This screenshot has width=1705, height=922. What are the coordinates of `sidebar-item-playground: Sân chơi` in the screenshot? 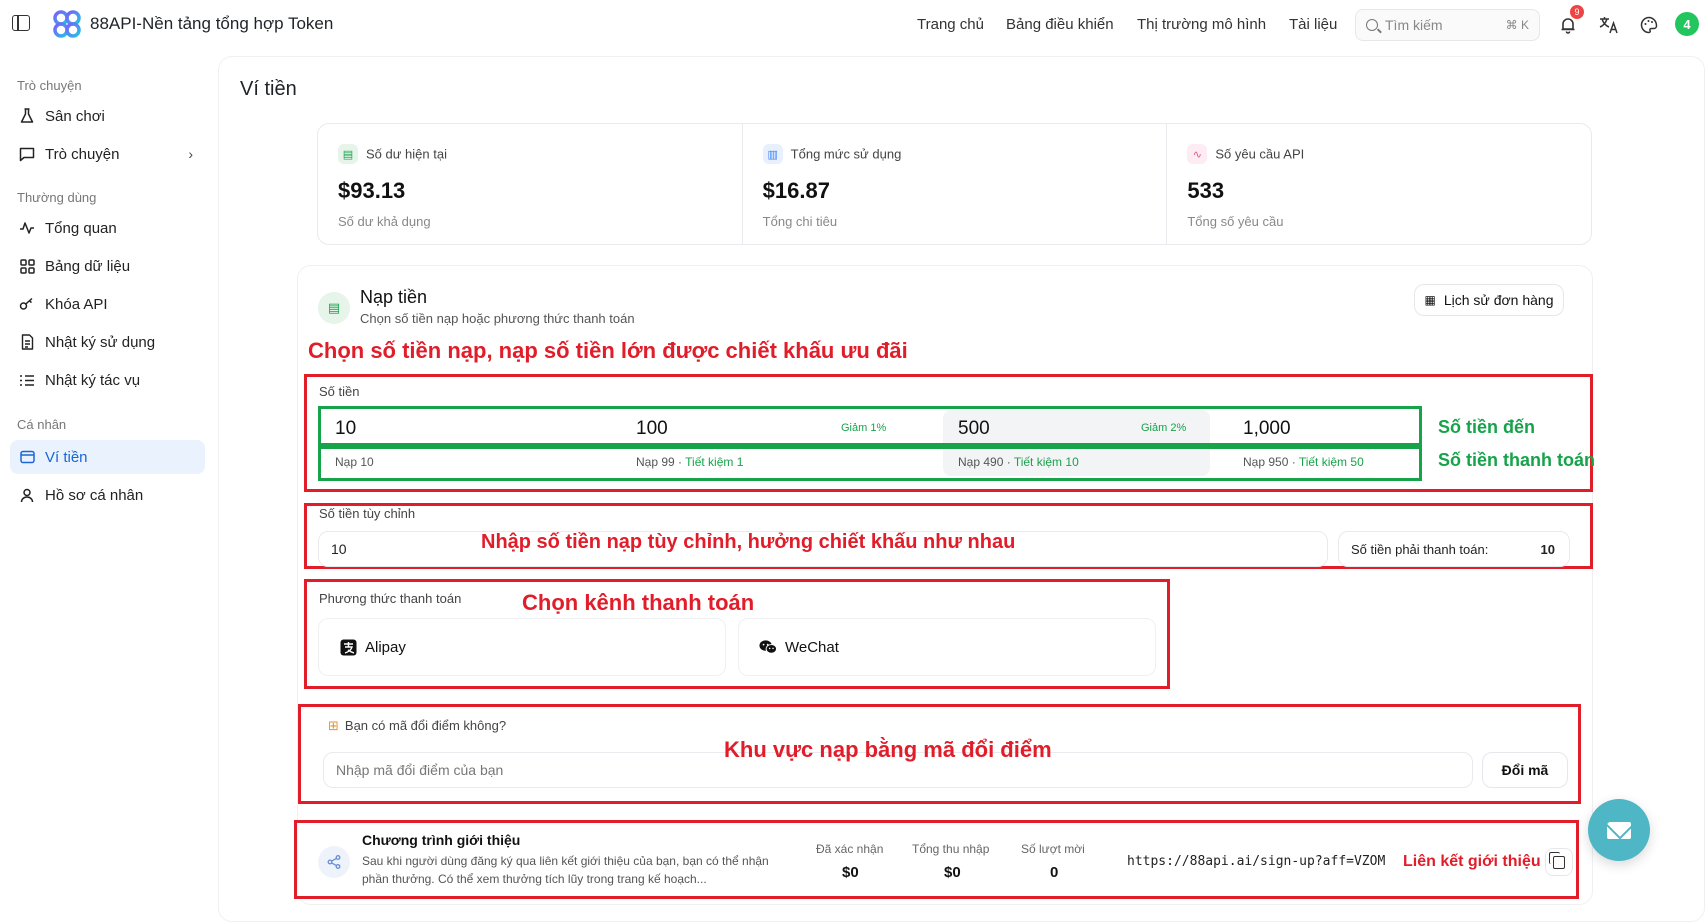 It's located at (107, 116).